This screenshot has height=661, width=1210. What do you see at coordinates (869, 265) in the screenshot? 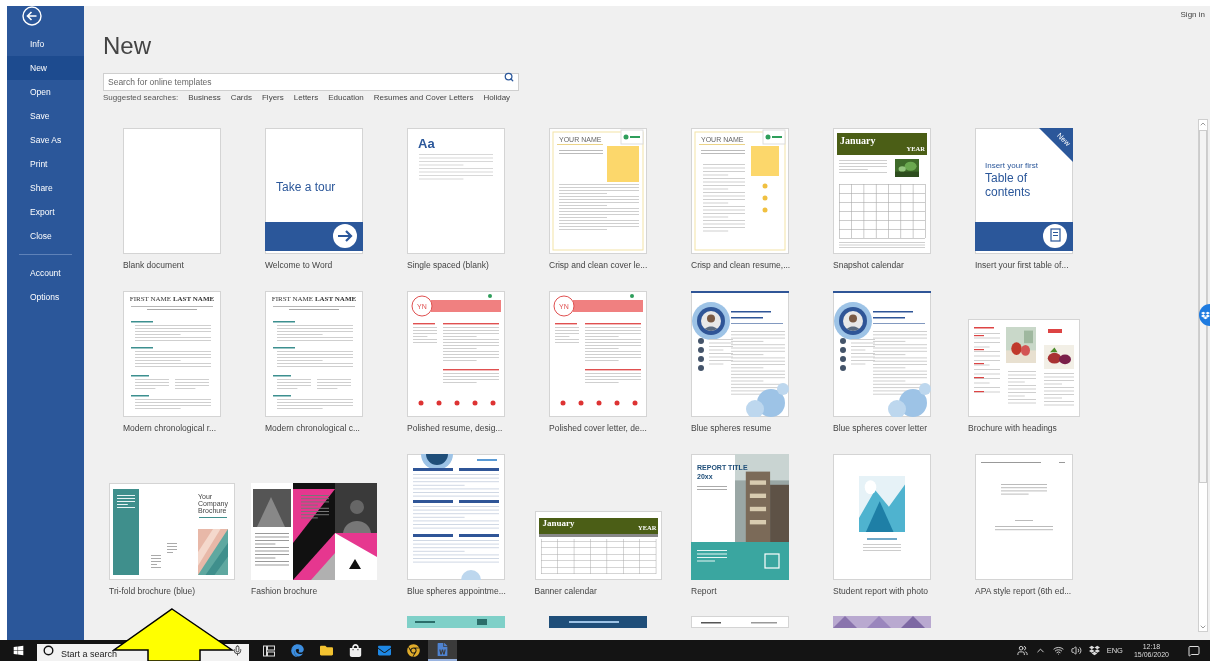
I see `template-name: Snapshot calendar` at bounding box center [869, 265].